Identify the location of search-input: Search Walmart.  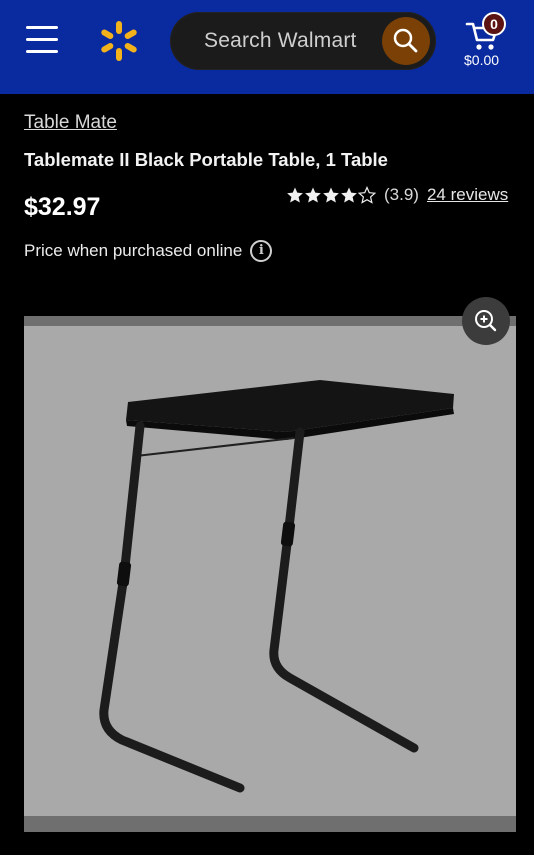
(303, 41).